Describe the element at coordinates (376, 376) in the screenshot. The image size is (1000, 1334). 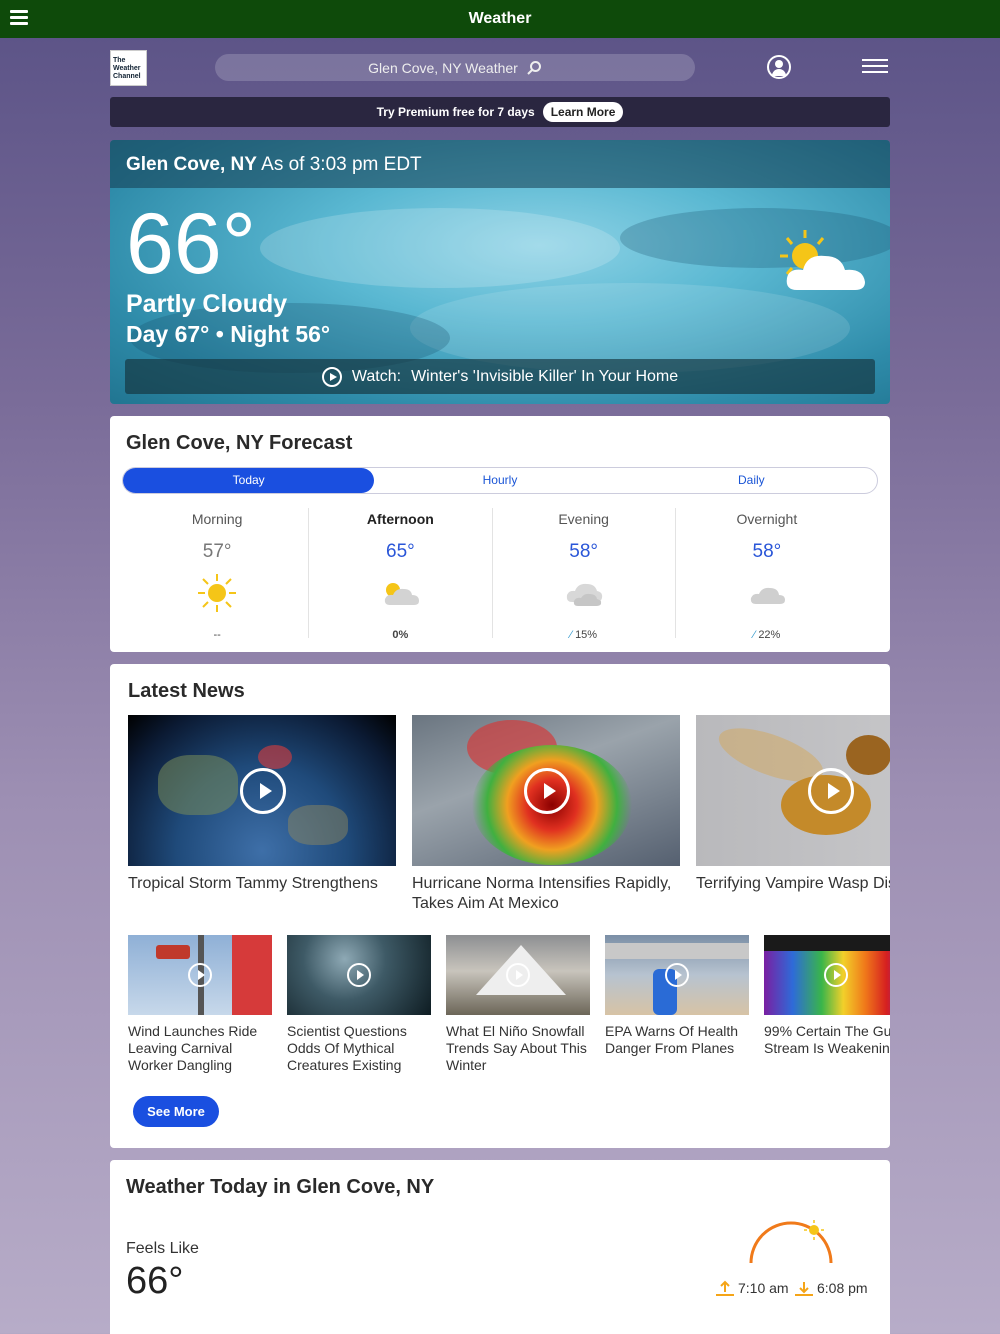
I see `watch-prefix: Watch:` at that location.